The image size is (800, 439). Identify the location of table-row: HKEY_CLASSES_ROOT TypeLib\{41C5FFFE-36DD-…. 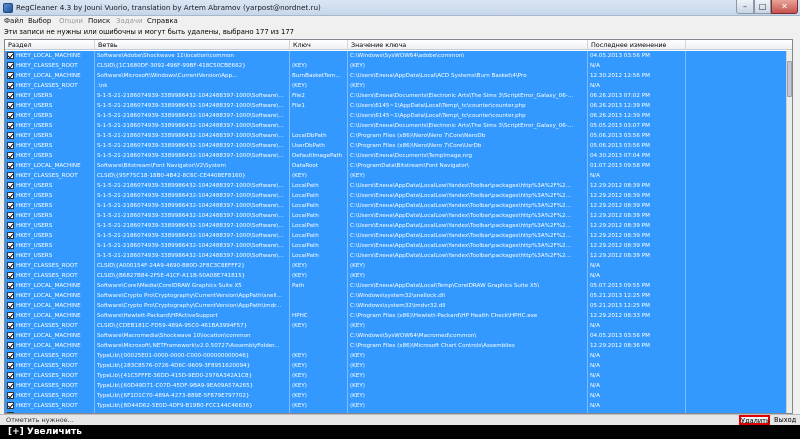
(395, 376).